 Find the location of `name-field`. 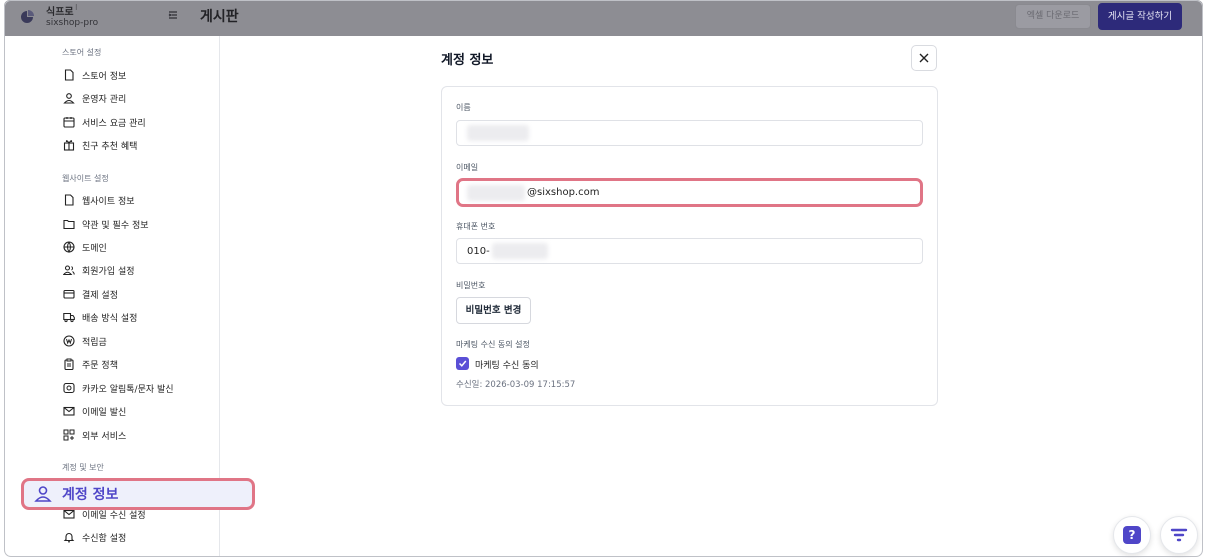

name-field is located at coordinates (689, 133).